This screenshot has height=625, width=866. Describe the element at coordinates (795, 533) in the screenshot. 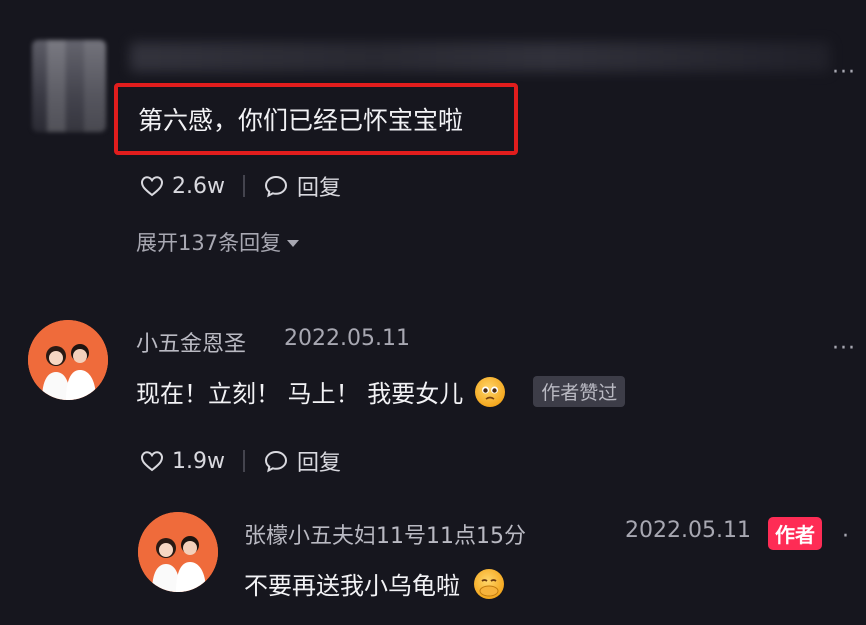

I see `author-badge: 作者` at that location.